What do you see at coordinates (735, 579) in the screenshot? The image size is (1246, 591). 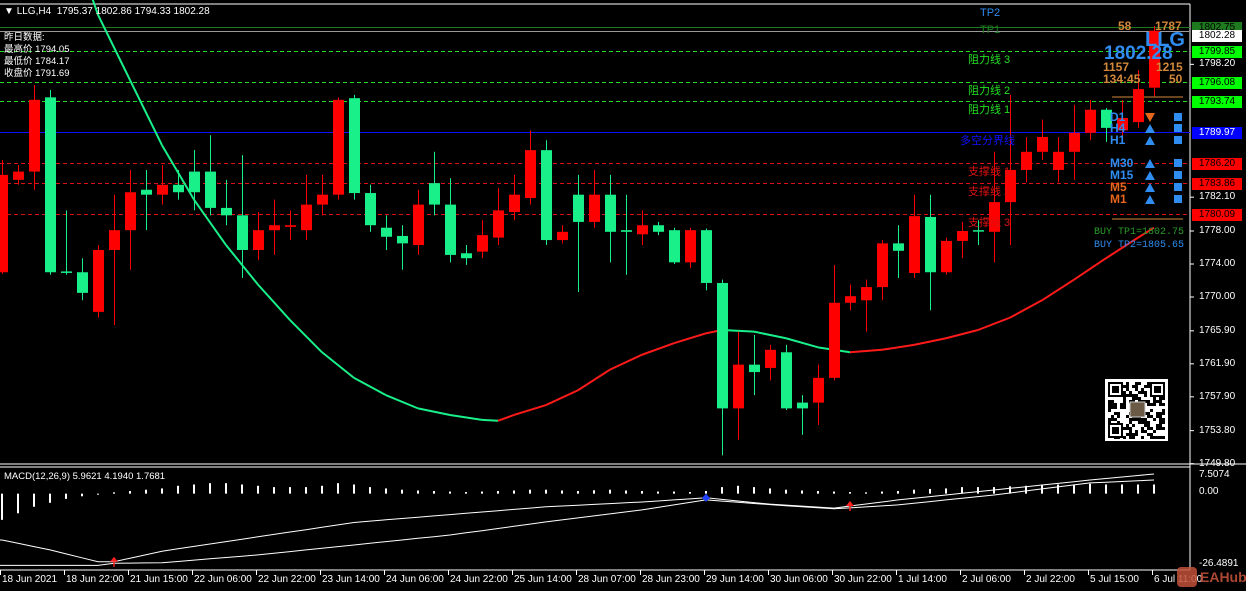 I see `time-axis-label: 29 Jun 14:00` at bounding box center [735, 579].